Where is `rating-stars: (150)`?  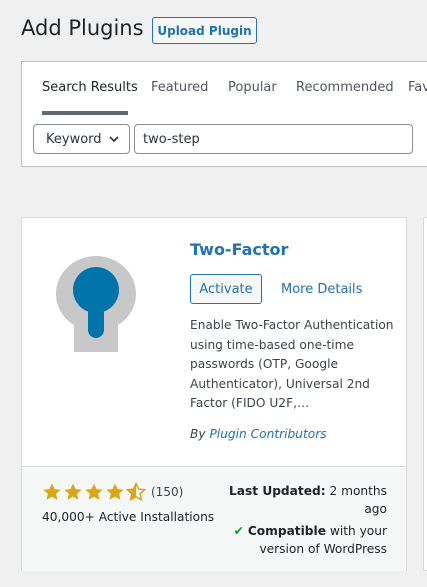 rating-stars: (150) is located at coordinates (112, 492).